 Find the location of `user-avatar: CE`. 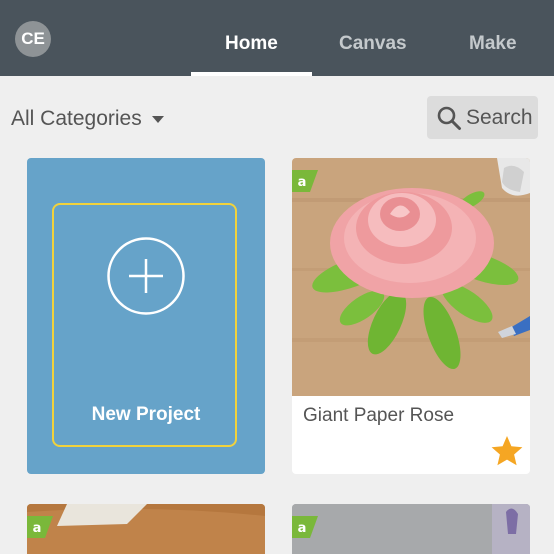

user-avatar: CE is located at coordinates (33, 39).